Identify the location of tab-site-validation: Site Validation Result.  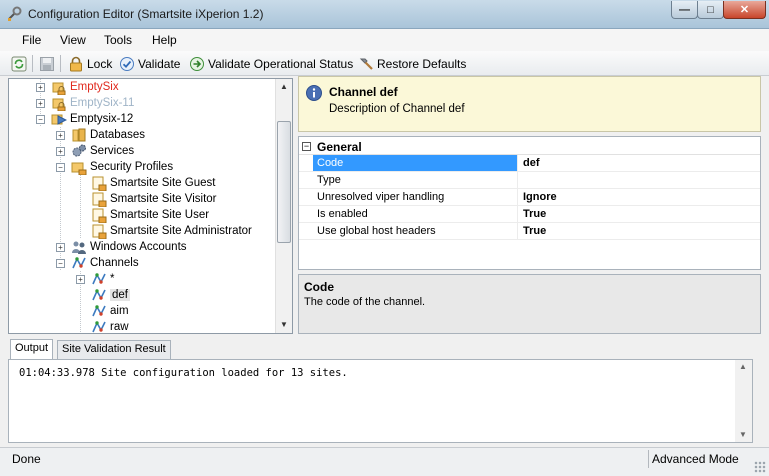
(114, 349).